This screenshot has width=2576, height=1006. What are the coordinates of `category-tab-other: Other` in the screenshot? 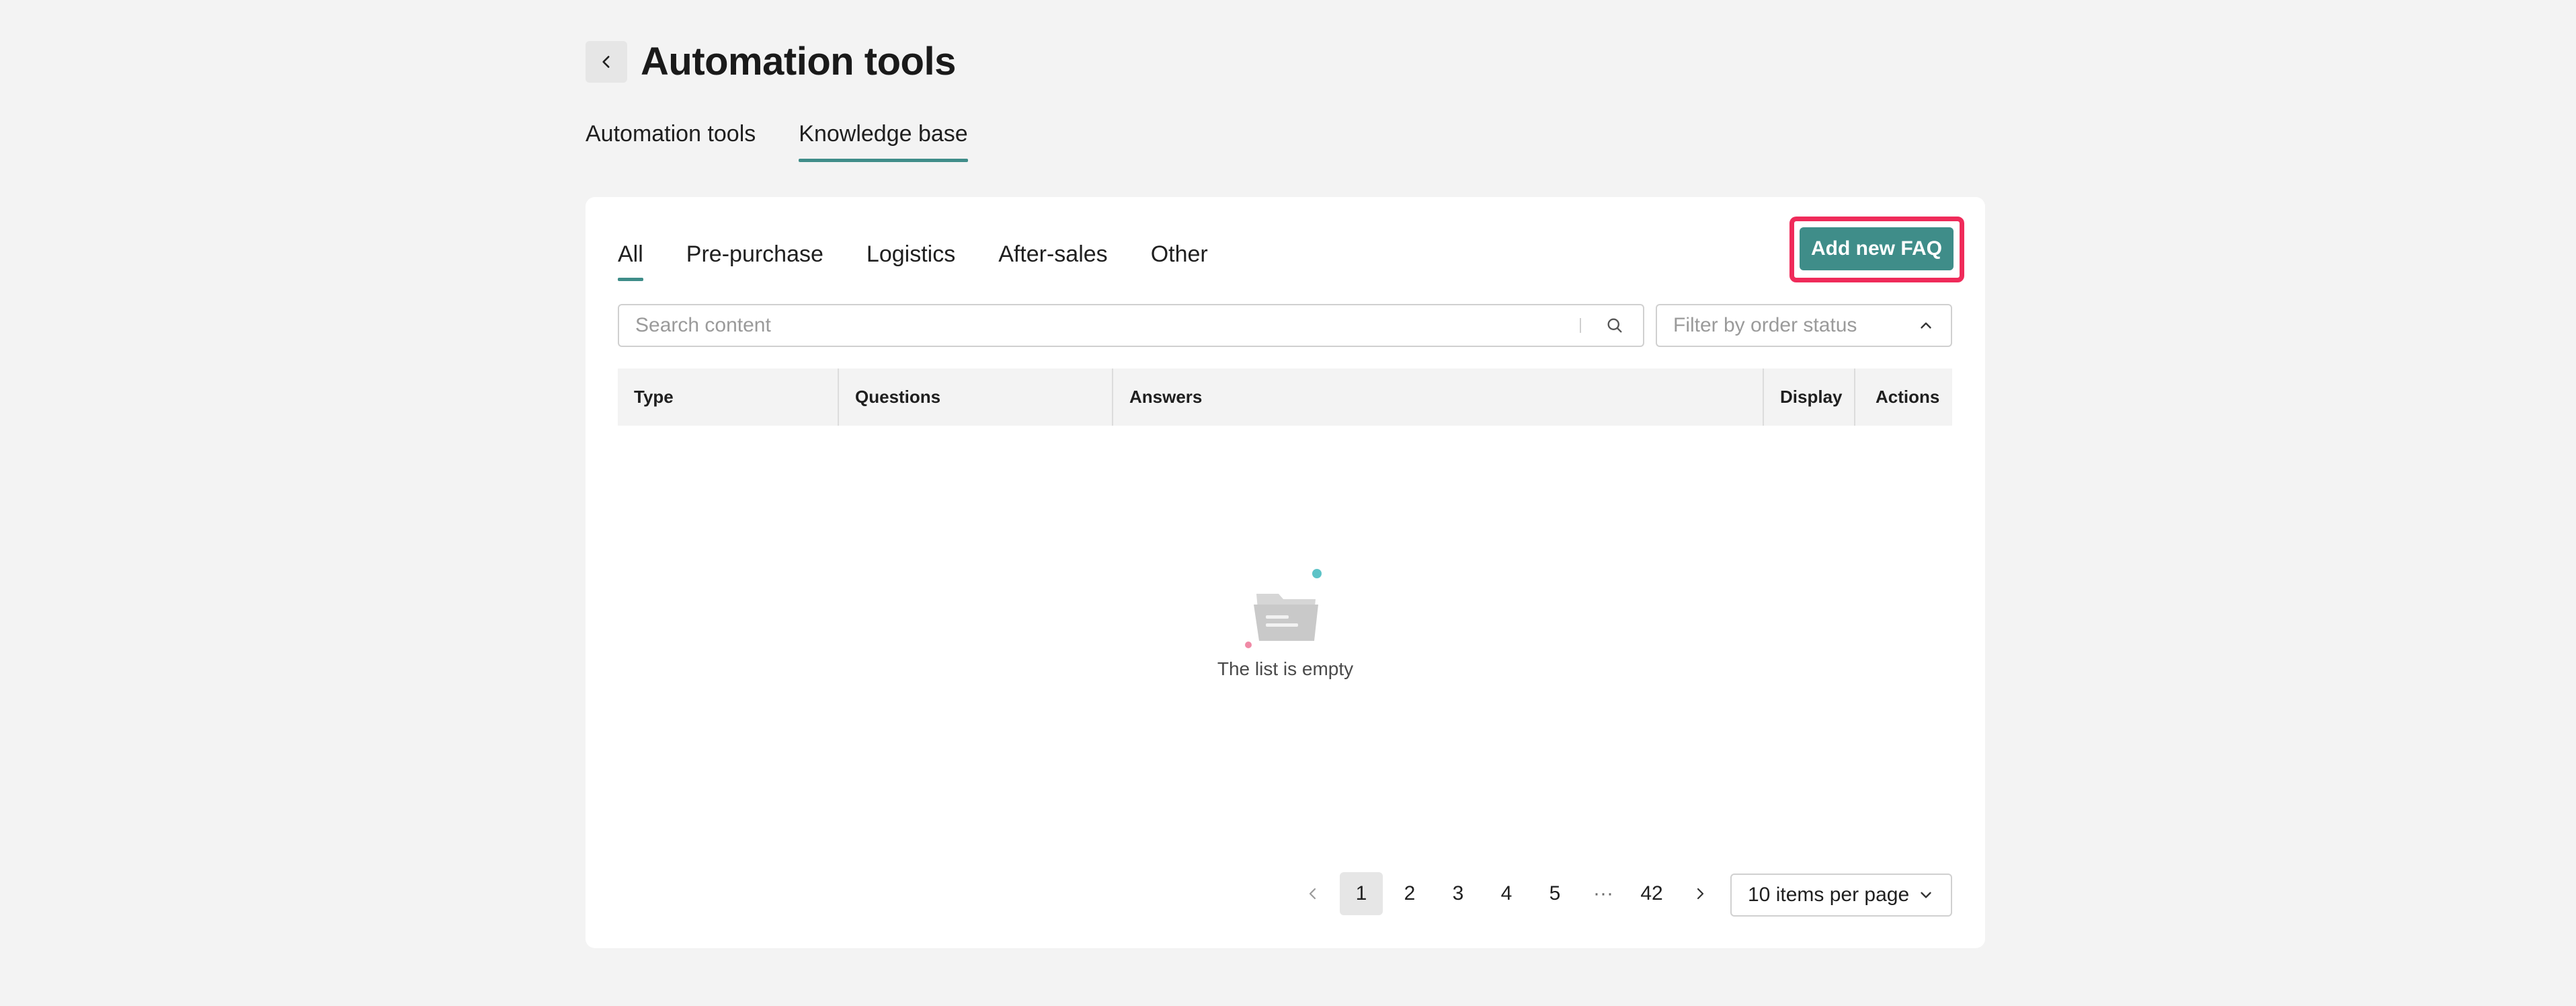 It's located at (1179, 259).